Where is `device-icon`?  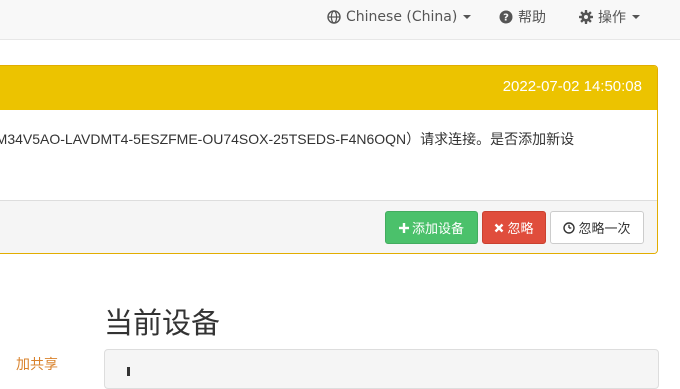
device-icon is located at coordinates (129, 370).